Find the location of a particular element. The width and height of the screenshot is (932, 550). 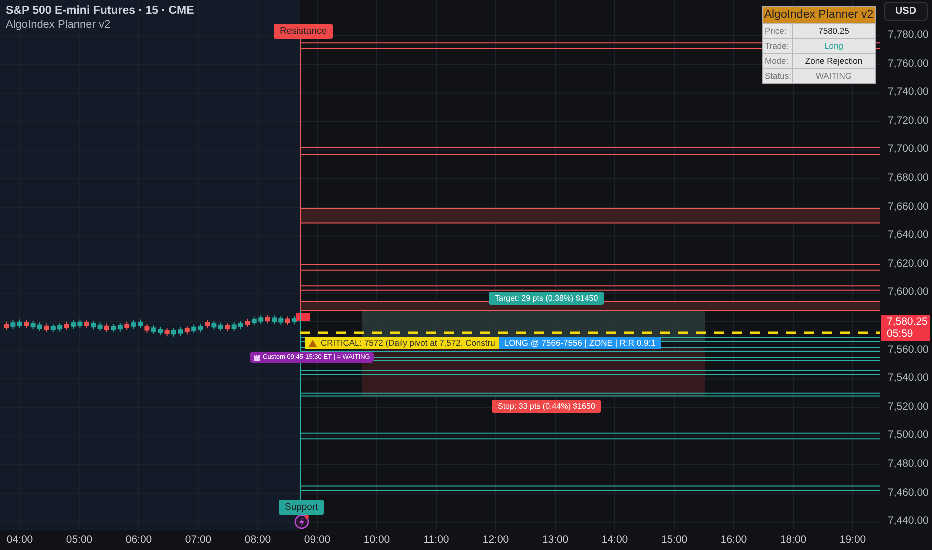

price-label: 7,740.00 is located at coordinates (908, 92).